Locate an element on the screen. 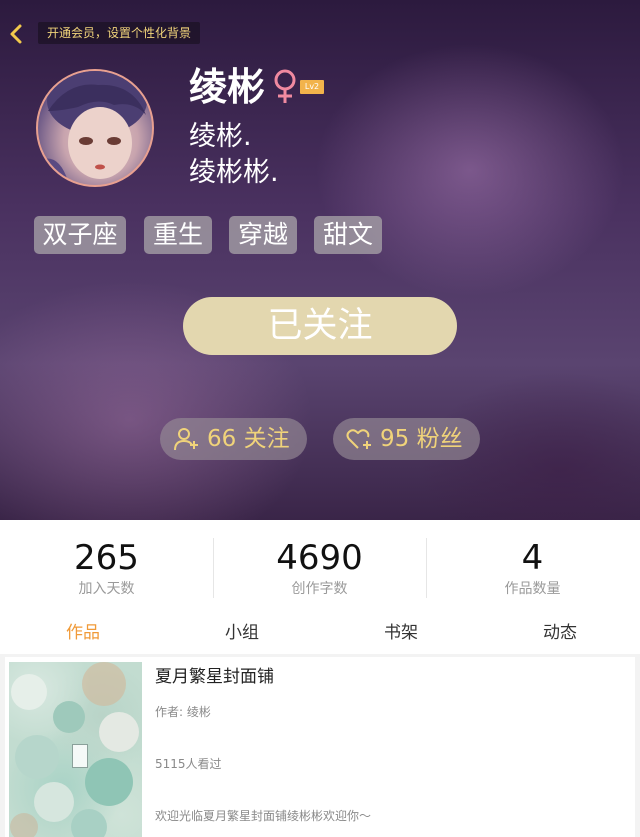  tab-activity: 动态 is located at coordinates (560, 633).